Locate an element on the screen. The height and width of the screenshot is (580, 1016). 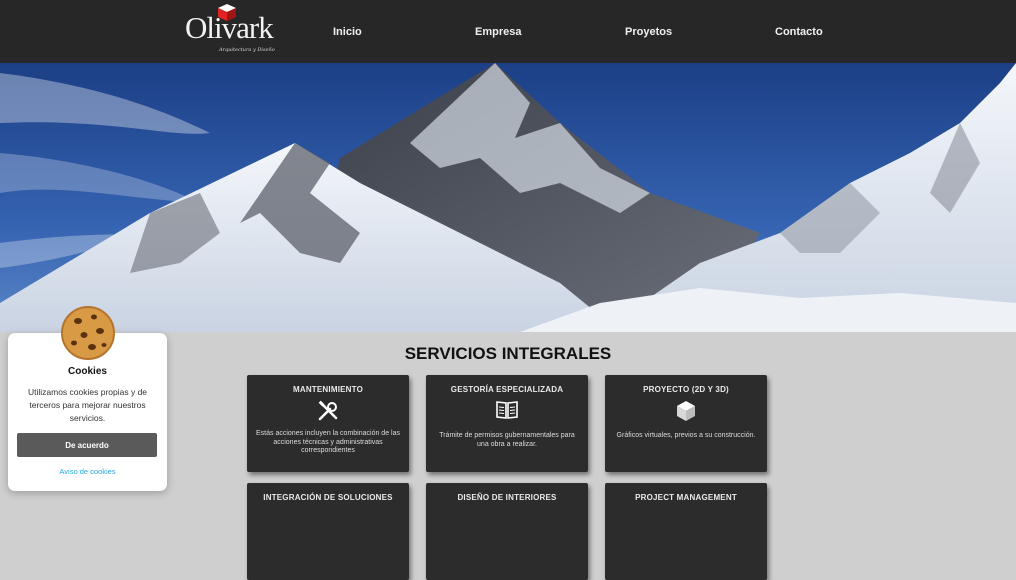
cookie-policy-link: Aviso de cookies is located at coordinates (87, 471).